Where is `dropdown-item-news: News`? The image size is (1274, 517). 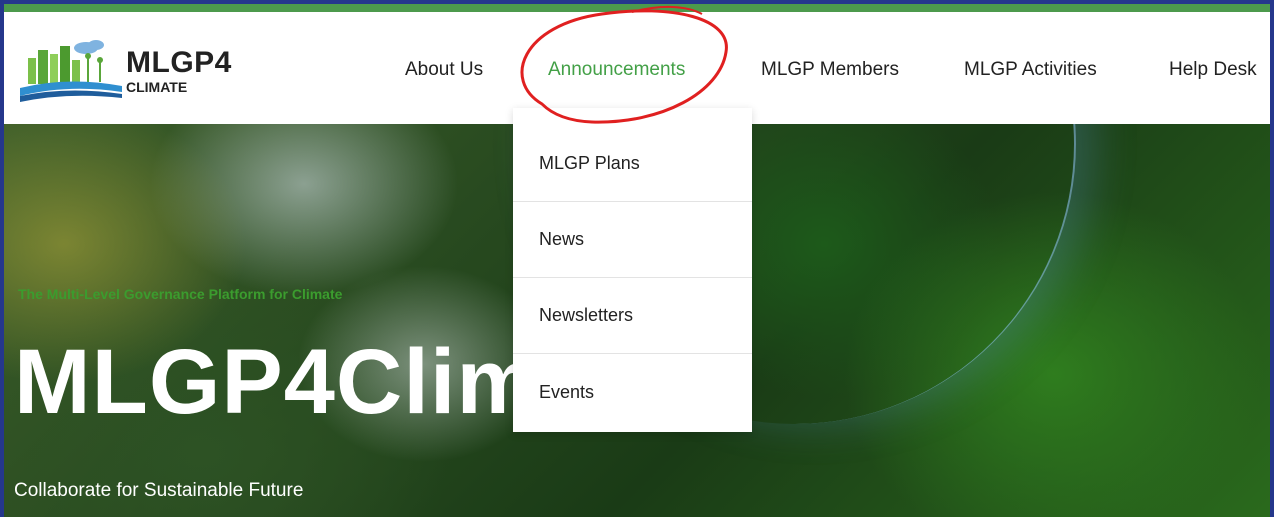
dropdown-item-news: News is located at coordinates (632, 240).